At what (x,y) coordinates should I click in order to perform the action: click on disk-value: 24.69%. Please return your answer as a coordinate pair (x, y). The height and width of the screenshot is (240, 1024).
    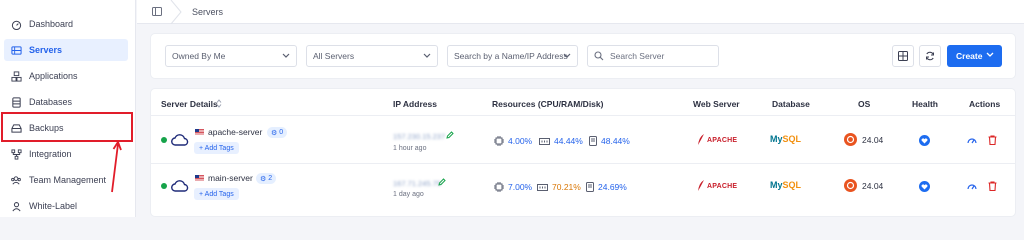
    Looking at the image, I should click on (612, 187).